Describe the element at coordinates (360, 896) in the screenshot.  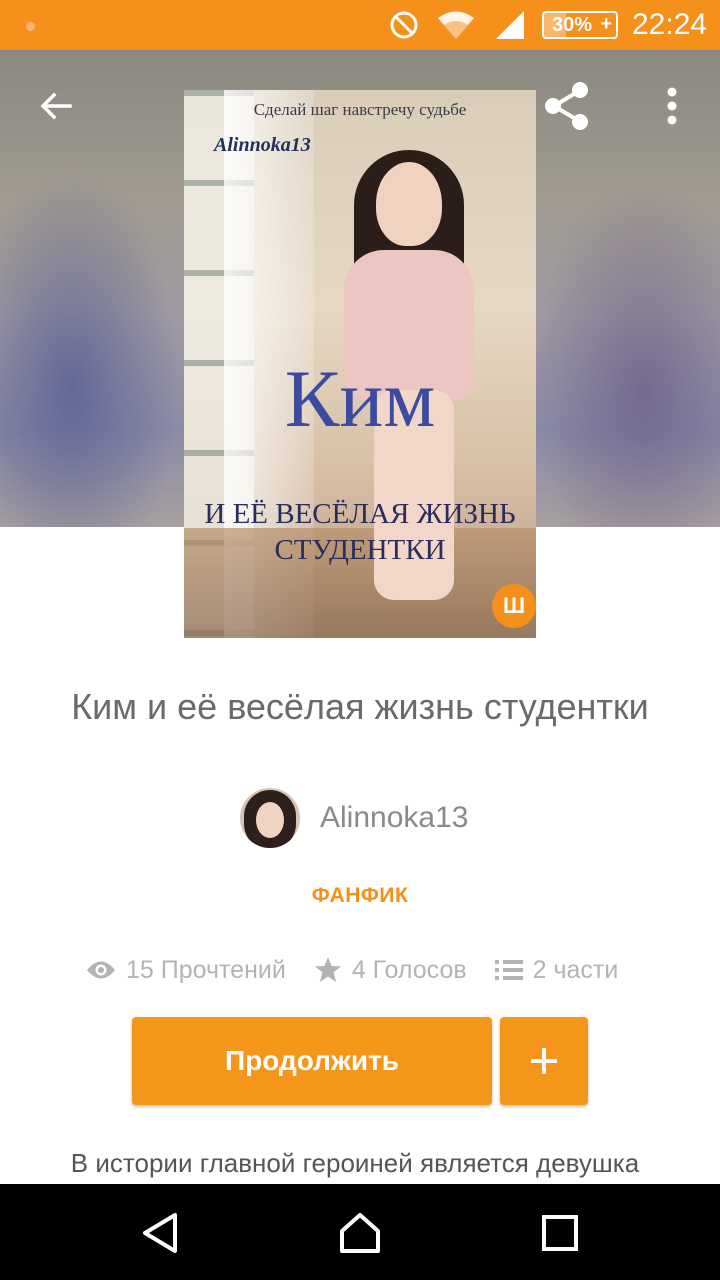
I see `category-tag: ФАНФИК` at that location.